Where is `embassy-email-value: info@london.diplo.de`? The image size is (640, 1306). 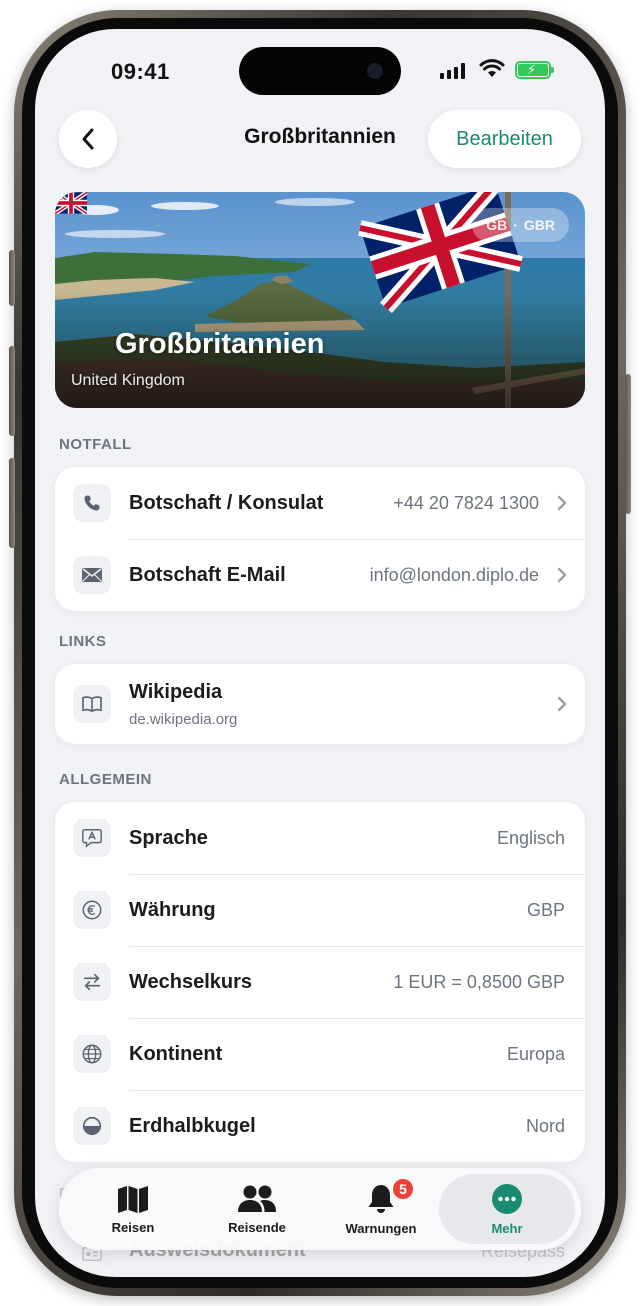
embassy-email-value: info@london.diplo.de is located at coordinates (454, 574).